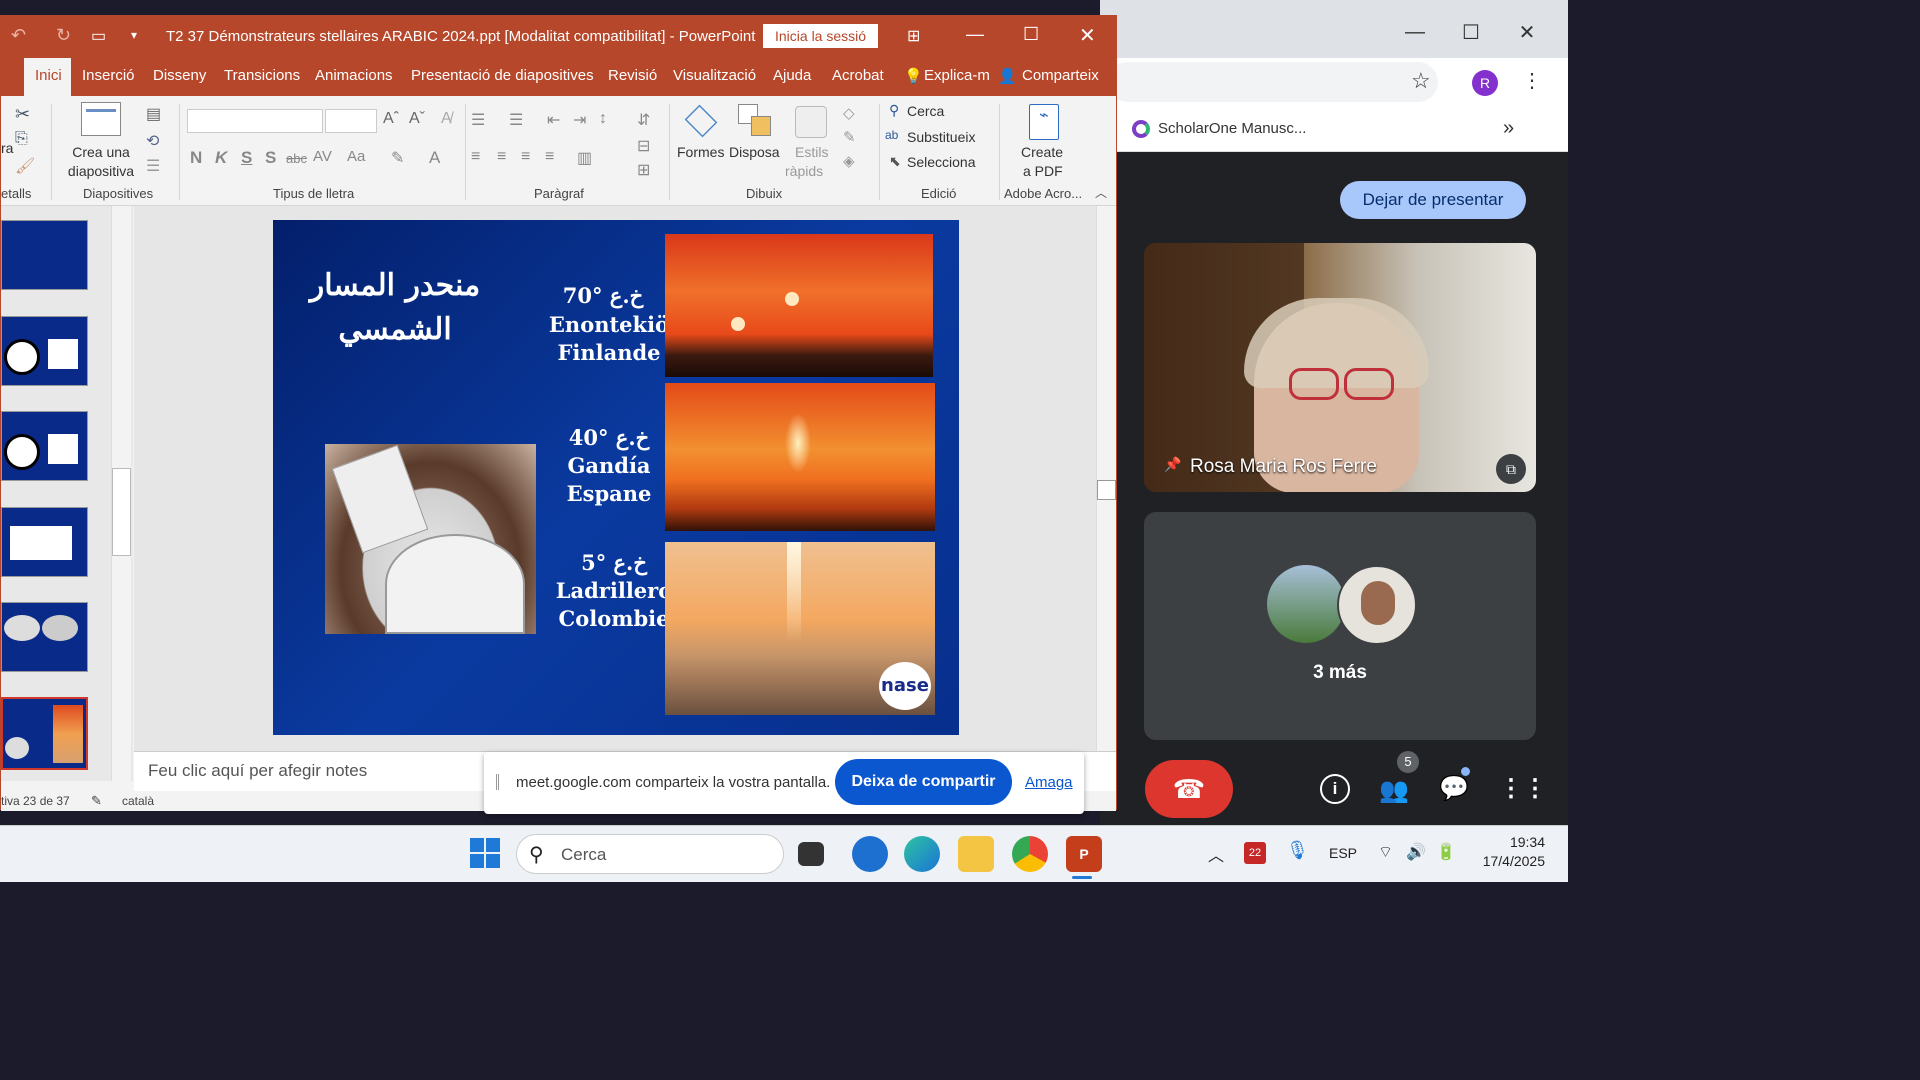 Image resolution: width=1920 pixels, height=1080 pixels. What do you see at coordinates (714, 75) in the screenshot?
I see `tab-visualitzacio: Visualització` at bounding box center [714, 75].